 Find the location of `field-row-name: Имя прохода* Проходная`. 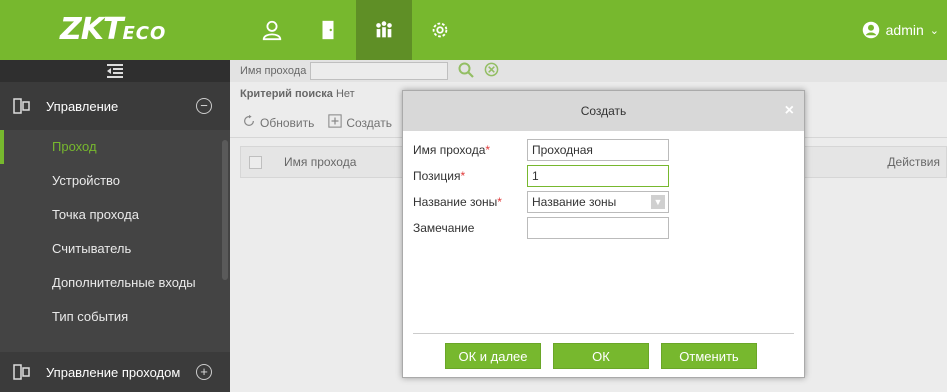

field-row-name: Имя прохода* Проходная is located at coordinates (541, 150).